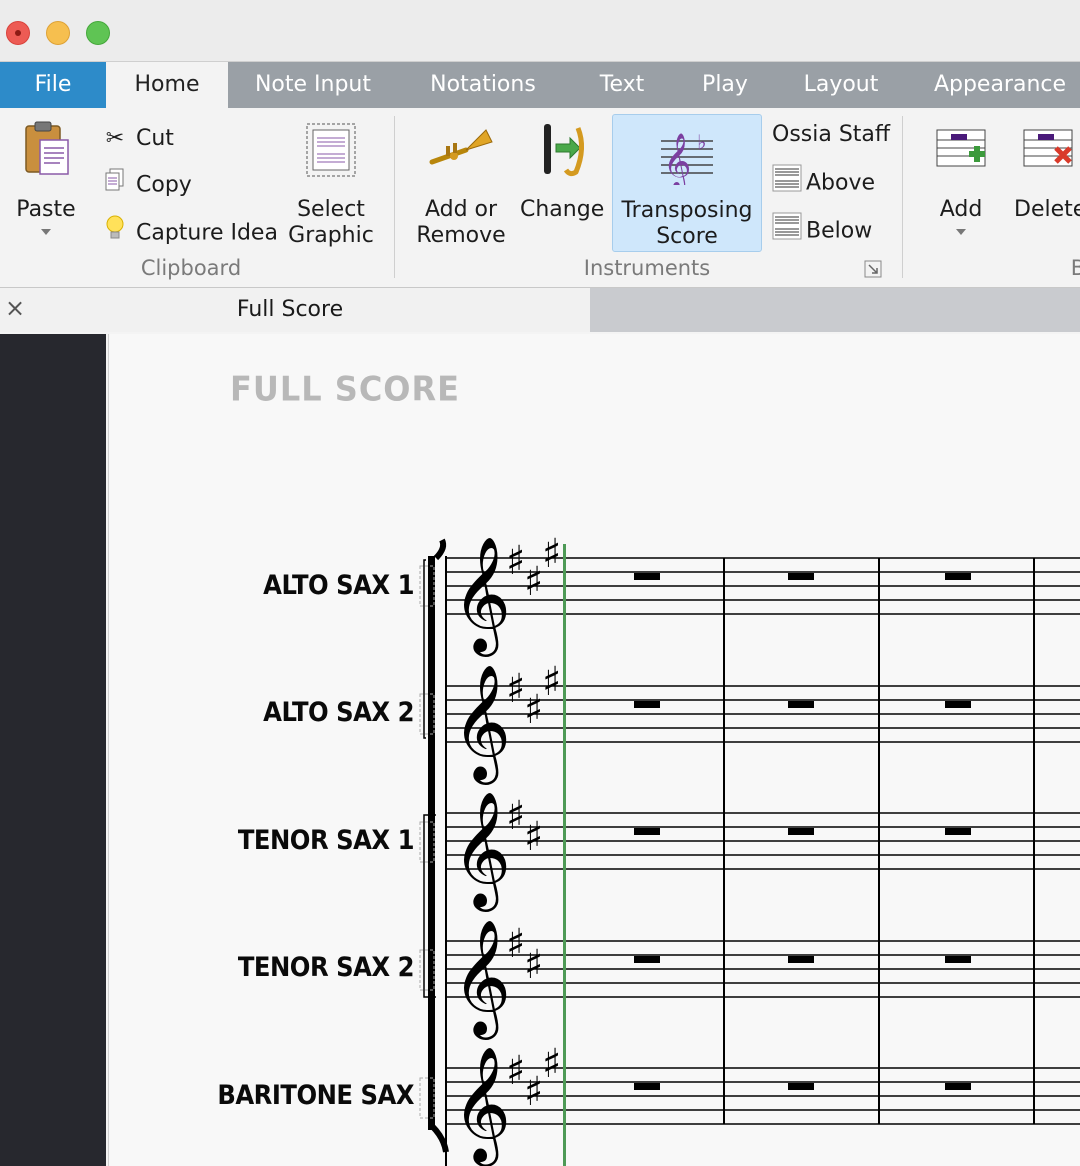 This screenshot has width=1080, height=1166. I want to click on score-brackets, so click(434, 852).